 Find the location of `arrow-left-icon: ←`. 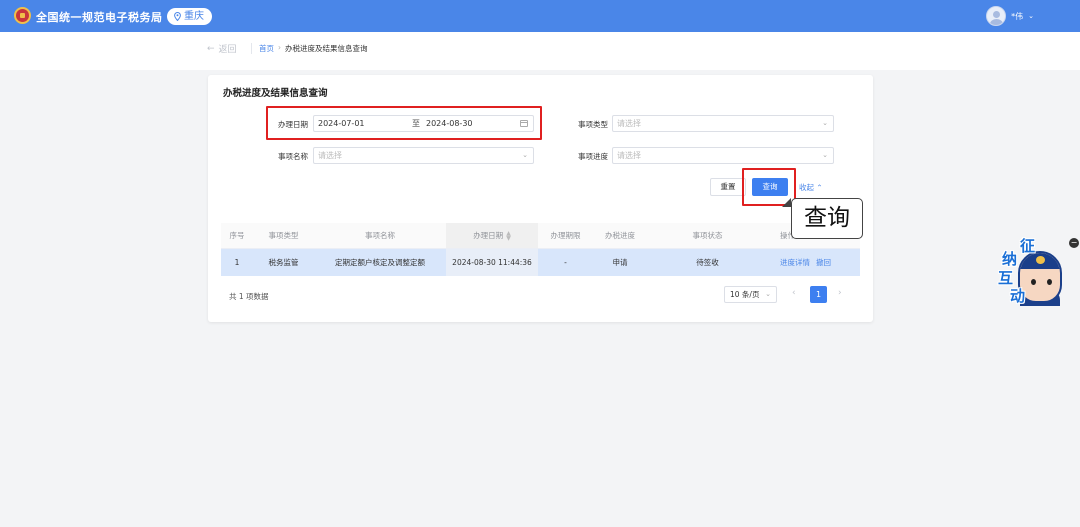

arrow-left-icon: ← is located at coordinates (211, 48).